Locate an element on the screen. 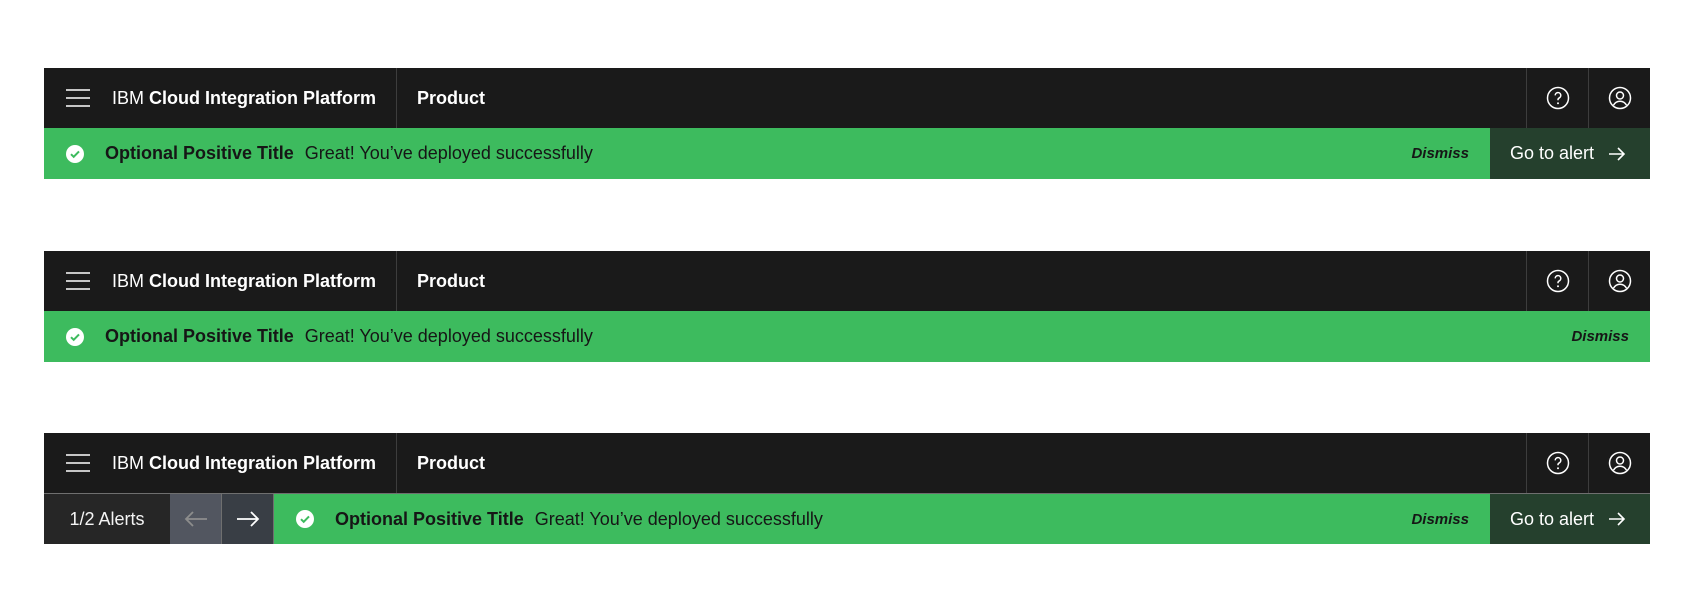 This screenshot has width=1700, height=610. previous-alert-button is located at coordinates (195, 519).